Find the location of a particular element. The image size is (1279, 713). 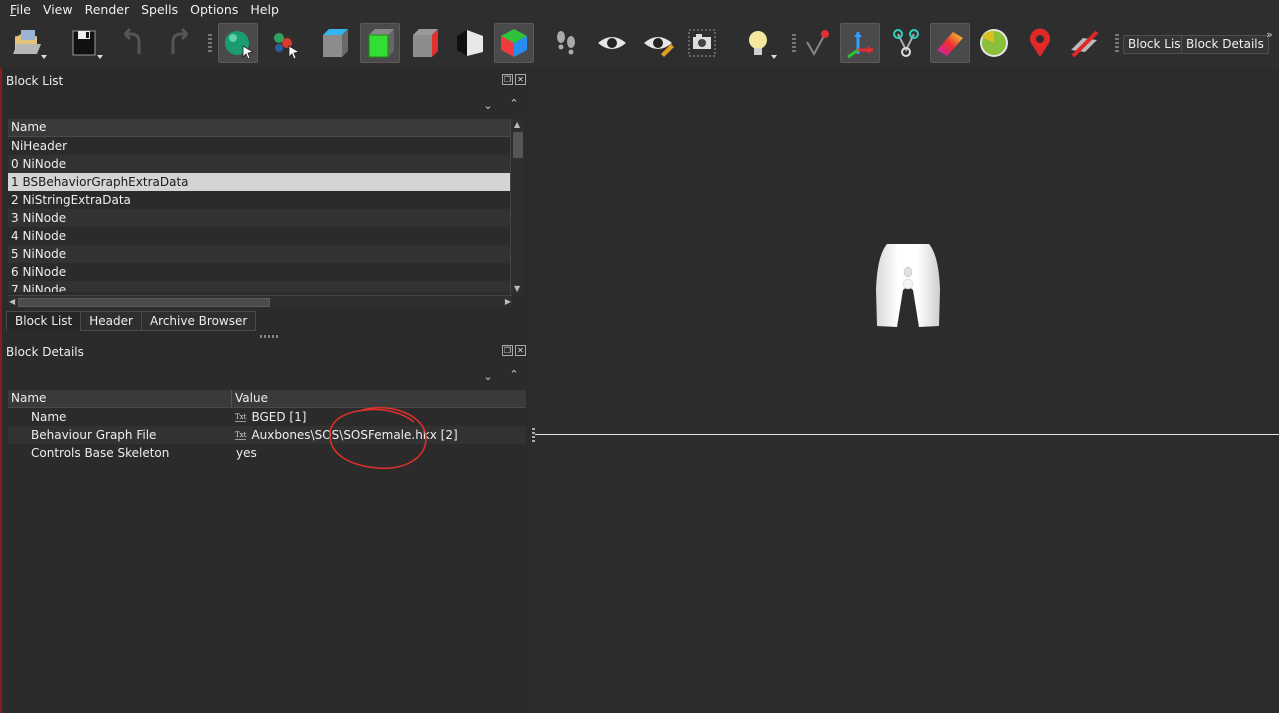

block-list-header: Name is located at coordinates (260, 128).